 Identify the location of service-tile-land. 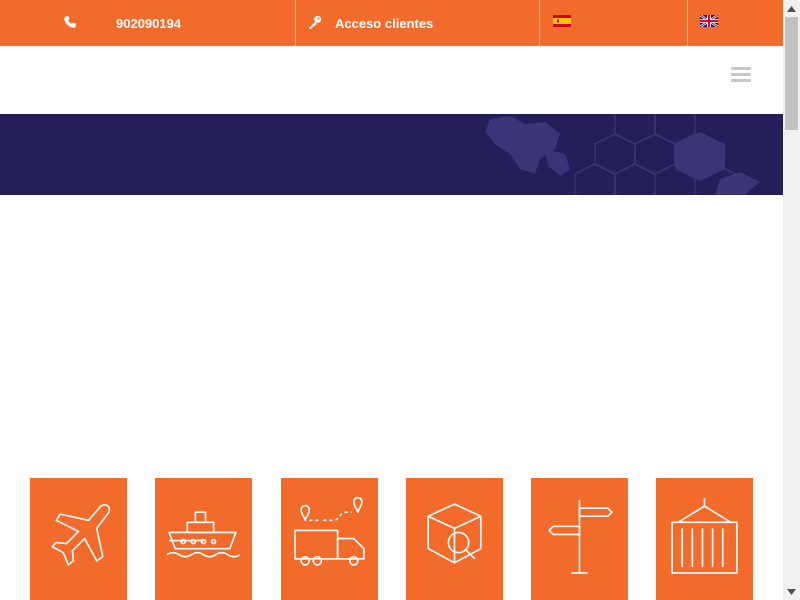
(329, 539).